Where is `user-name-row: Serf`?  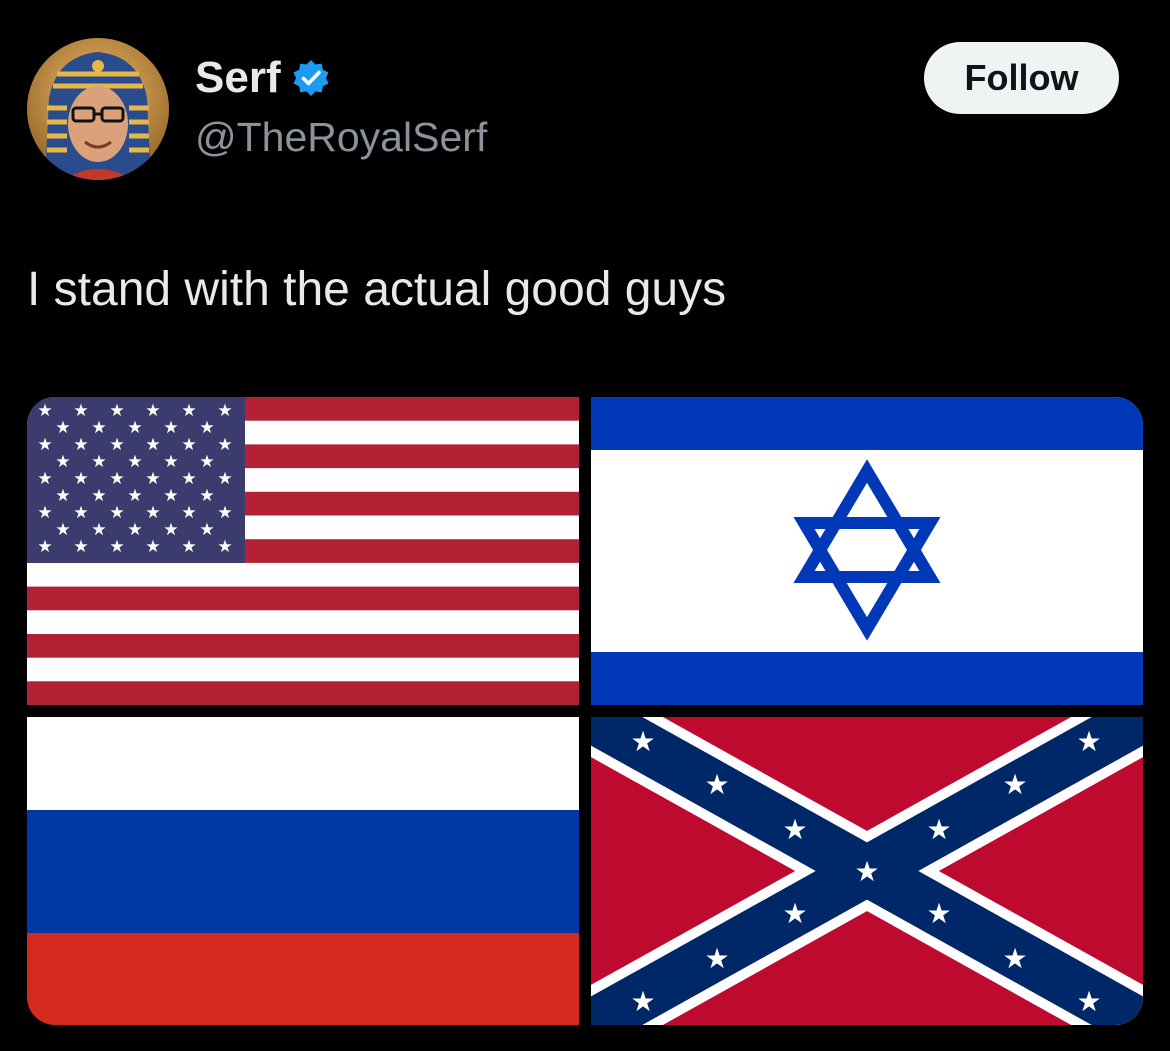
user-name-row: Serf is located at coordinates (263, 78).